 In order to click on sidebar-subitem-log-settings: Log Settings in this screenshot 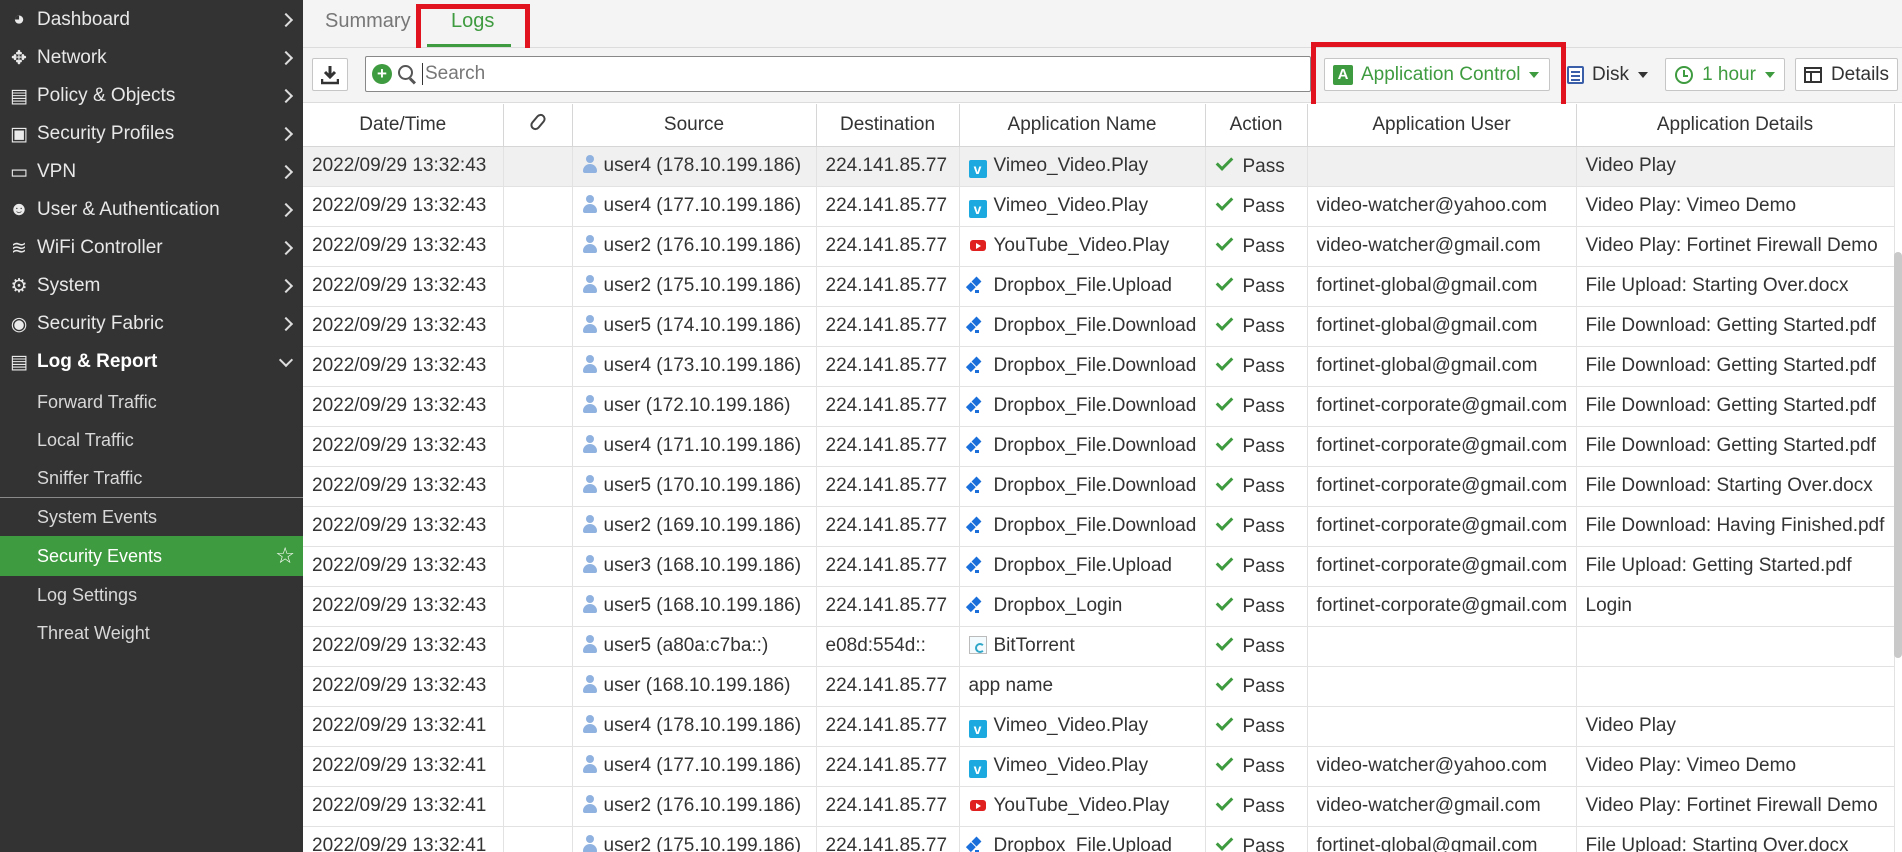, I will do `click(151, 595)`.